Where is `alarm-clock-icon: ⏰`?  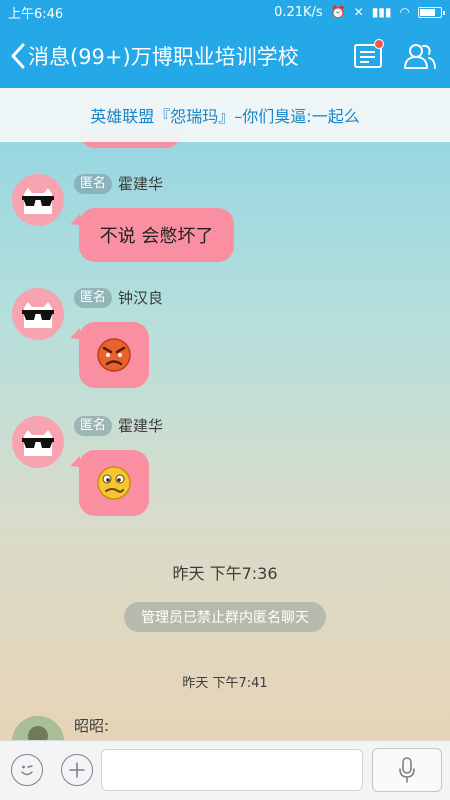
alarm-clock-icon: ⏰ is located at coordinates (338, 12).